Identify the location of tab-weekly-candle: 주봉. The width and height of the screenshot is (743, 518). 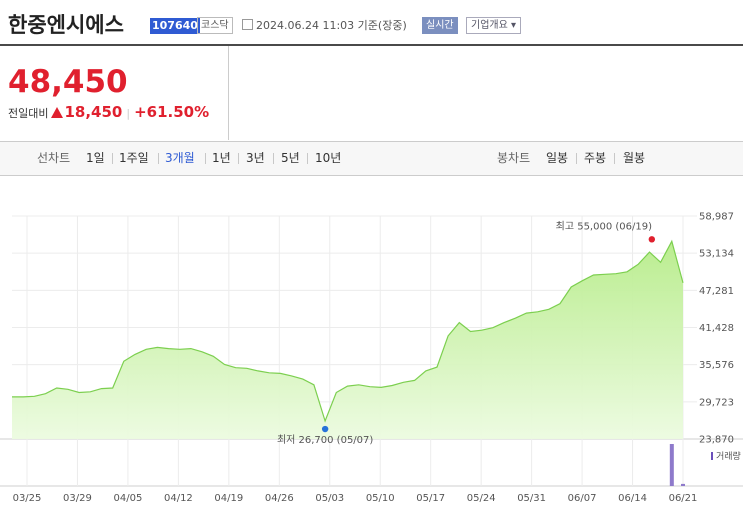
(595, 158).